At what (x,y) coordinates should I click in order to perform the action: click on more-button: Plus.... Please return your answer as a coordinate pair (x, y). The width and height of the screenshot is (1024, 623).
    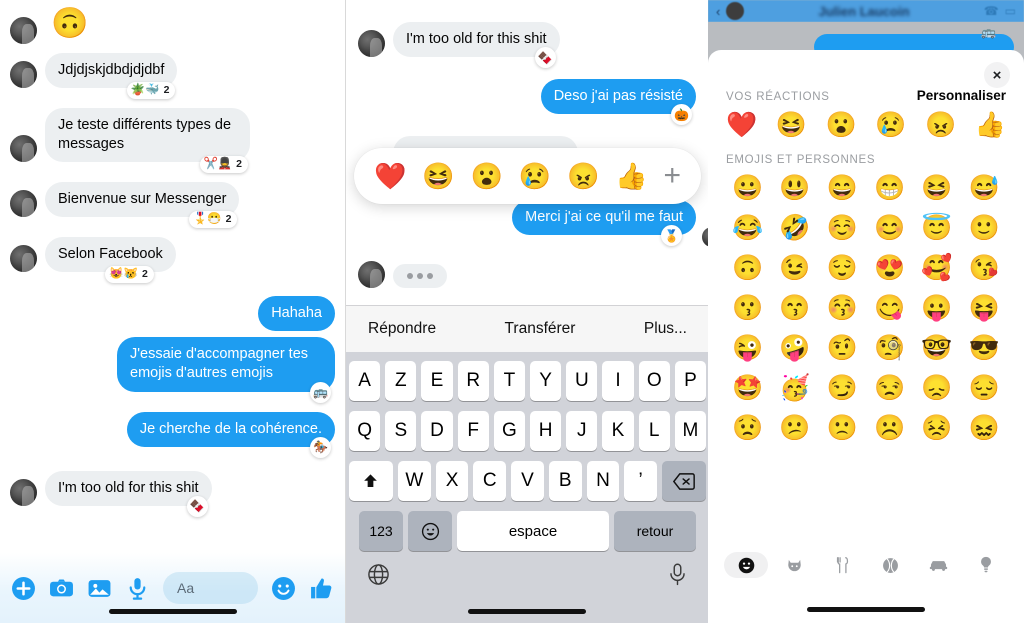
    Looking at the image, I should click on (665, 329).